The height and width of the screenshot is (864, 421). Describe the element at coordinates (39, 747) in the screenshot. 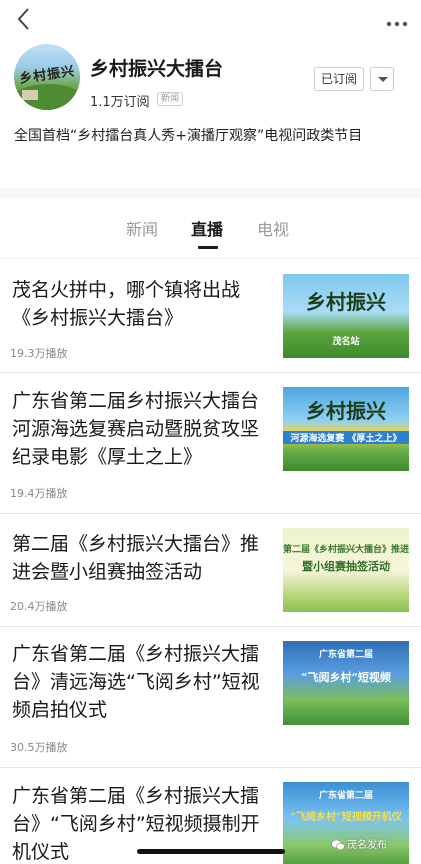

I see `play-count: 30.5万播放` at that location.